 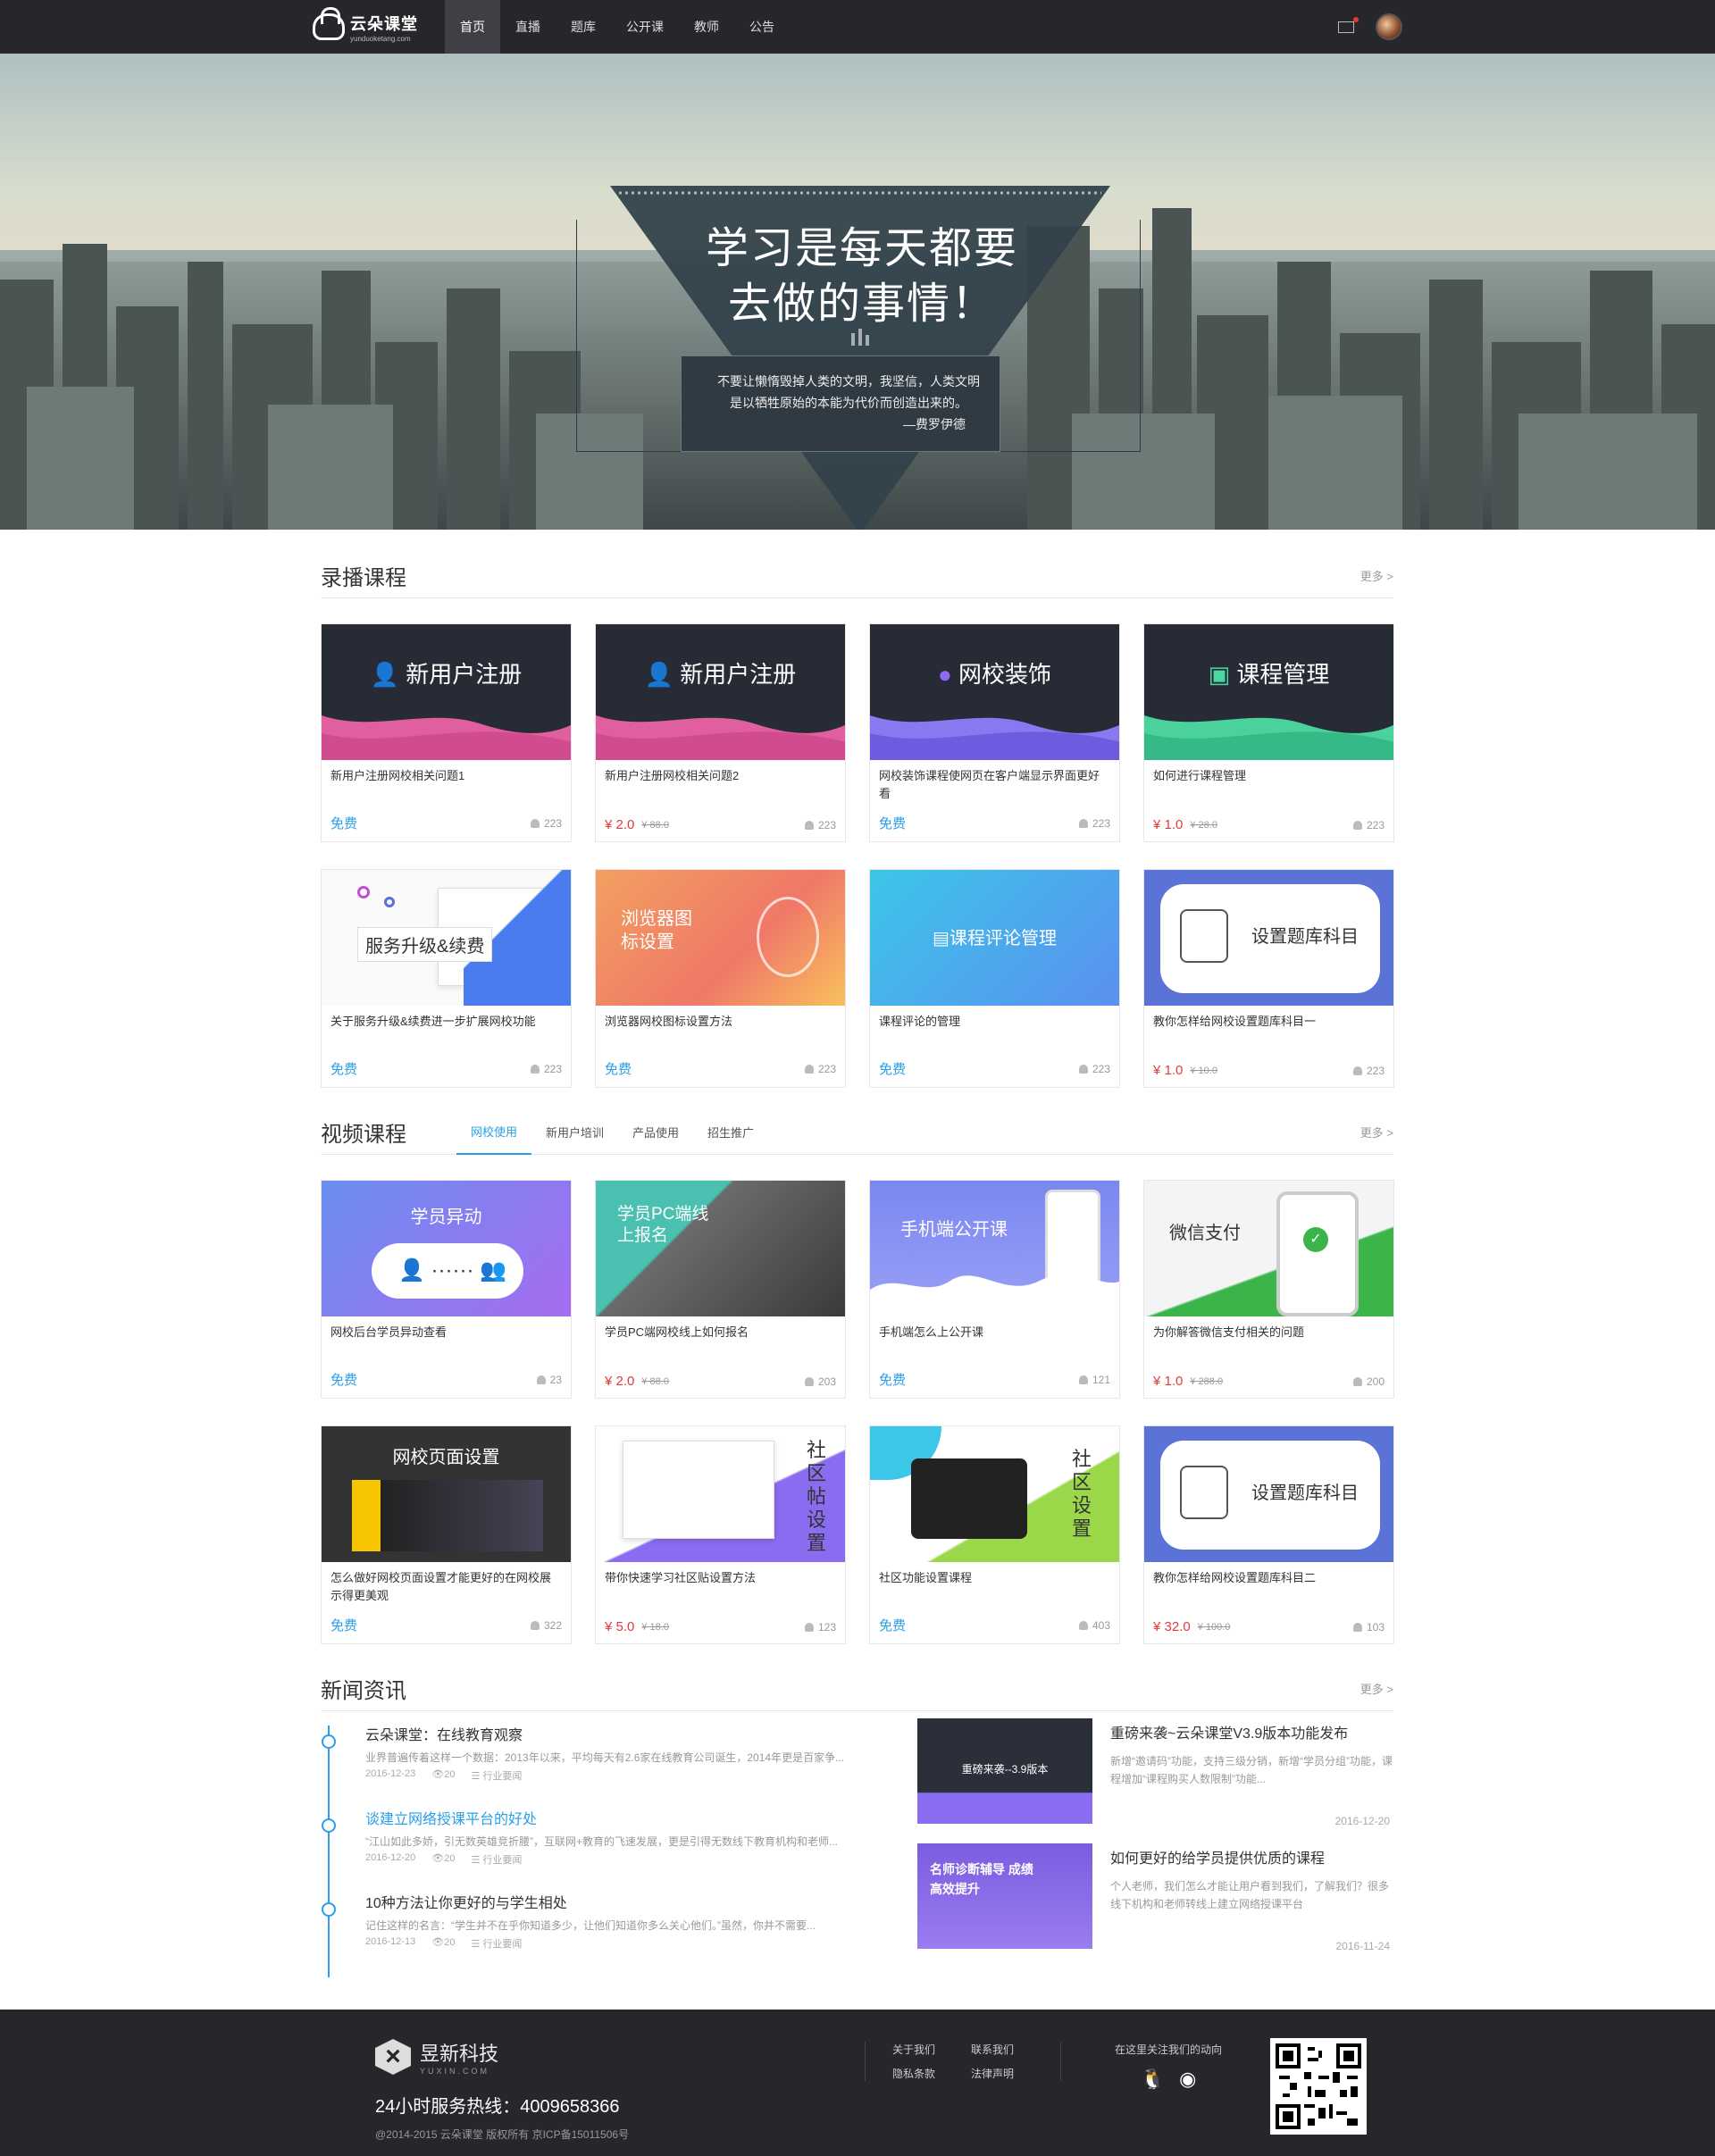 I want to click on course-card: 服务升级&续费 关于服务升级&续费进一步扩展网校功能 免费 223, so click(x=446, y=978).